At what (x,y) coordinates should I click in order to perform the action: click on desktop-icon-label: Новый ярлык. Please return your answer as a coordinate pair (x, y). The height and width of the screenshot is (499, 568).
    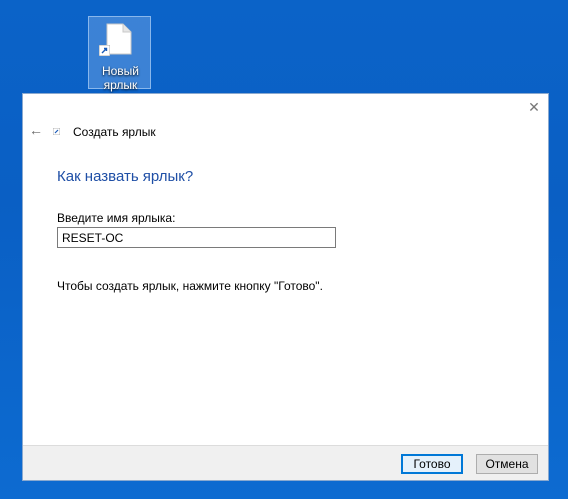
    Looking at the image, I should click on (120, 78).